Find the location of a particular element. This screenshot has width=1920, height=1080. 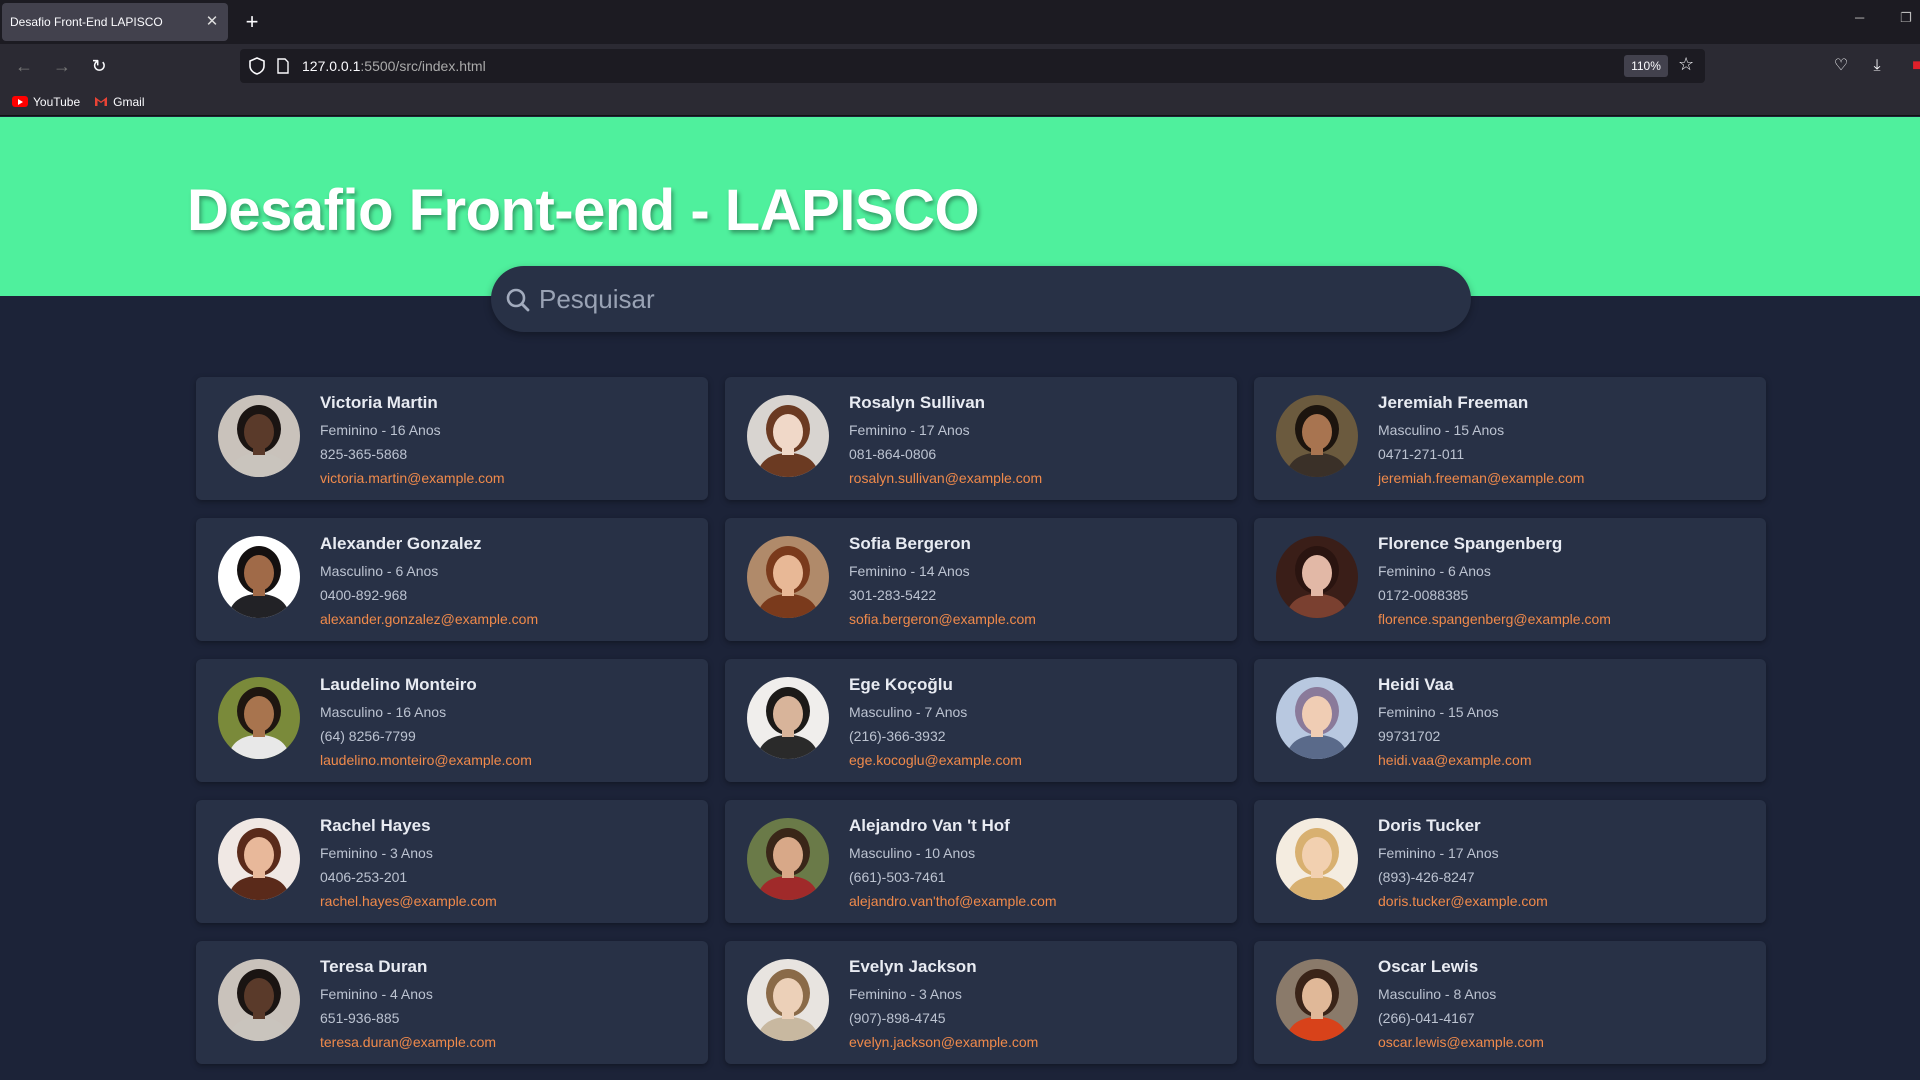

person-details: Masculino - 6 Anos is located at coordinates (379, 571).